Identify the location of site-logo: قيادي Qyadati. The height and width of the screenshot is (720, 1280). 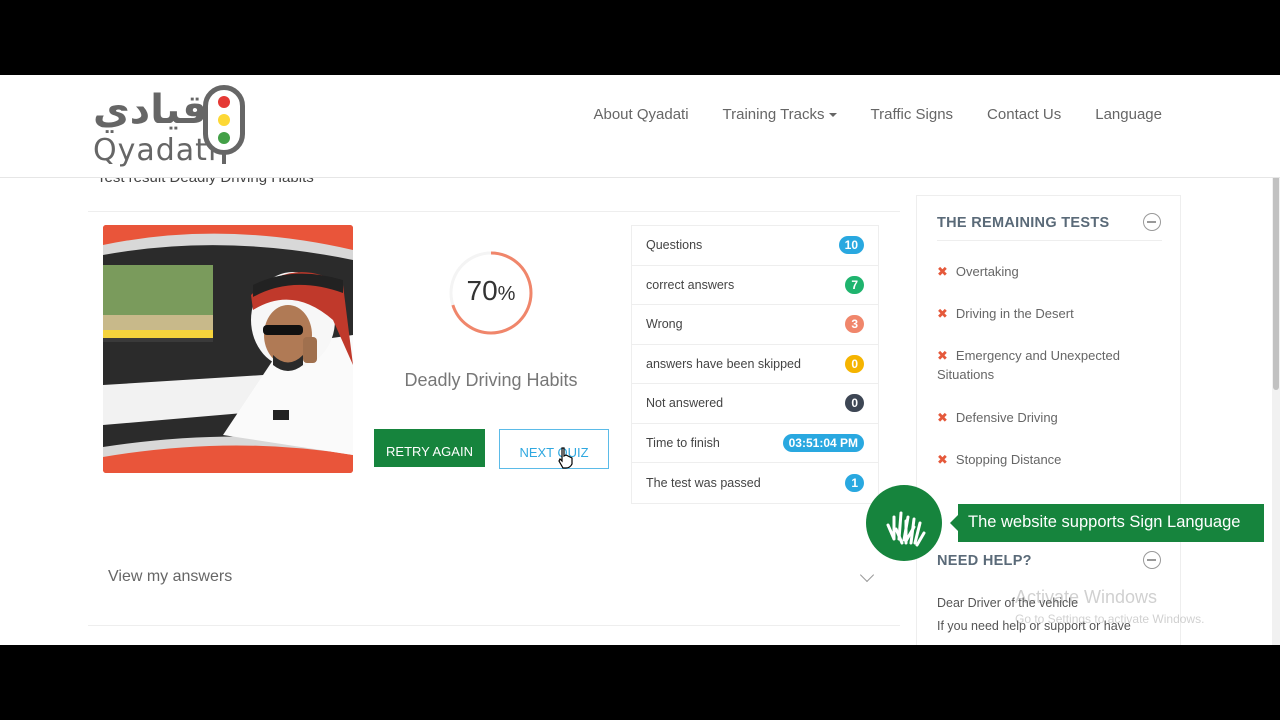
(173, 128).